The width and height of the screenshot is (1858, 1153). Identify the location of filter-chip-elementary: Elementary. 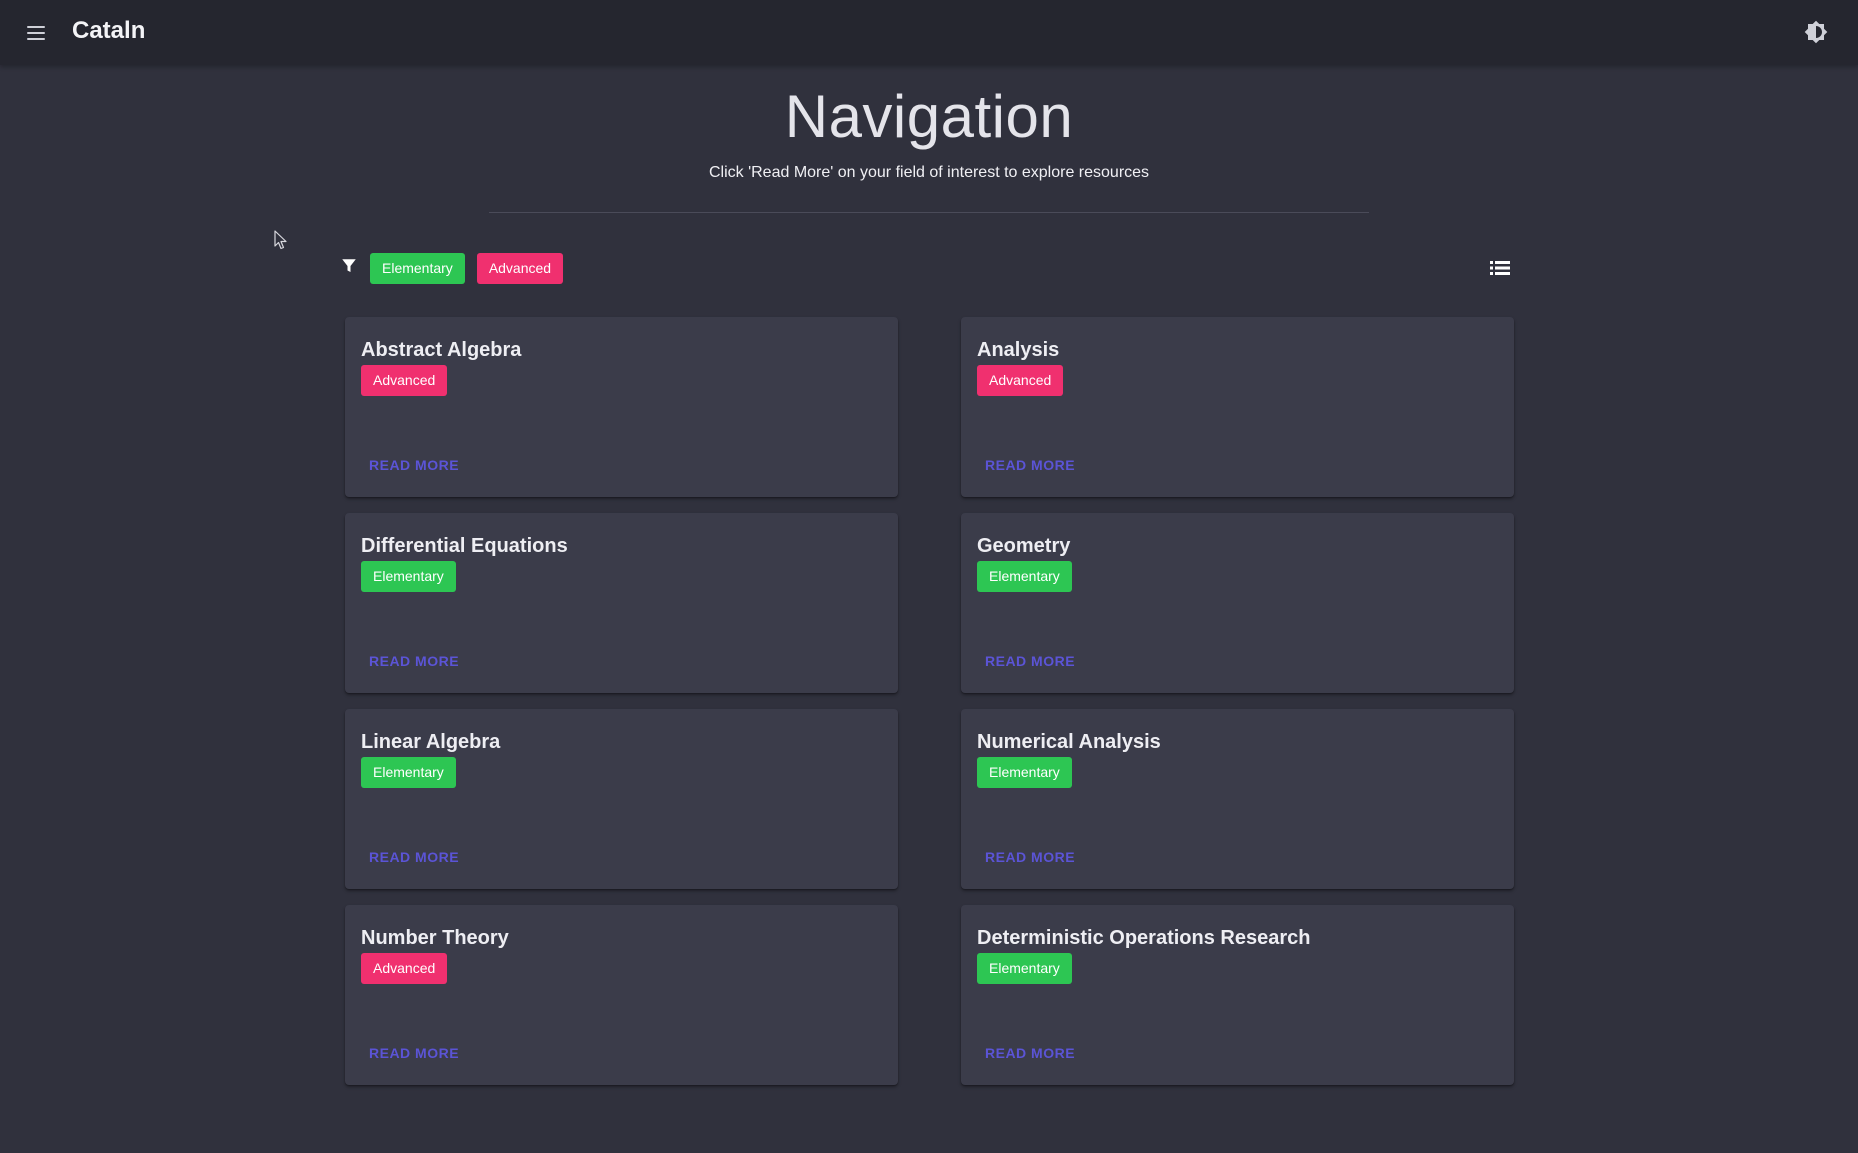
(417, 268).